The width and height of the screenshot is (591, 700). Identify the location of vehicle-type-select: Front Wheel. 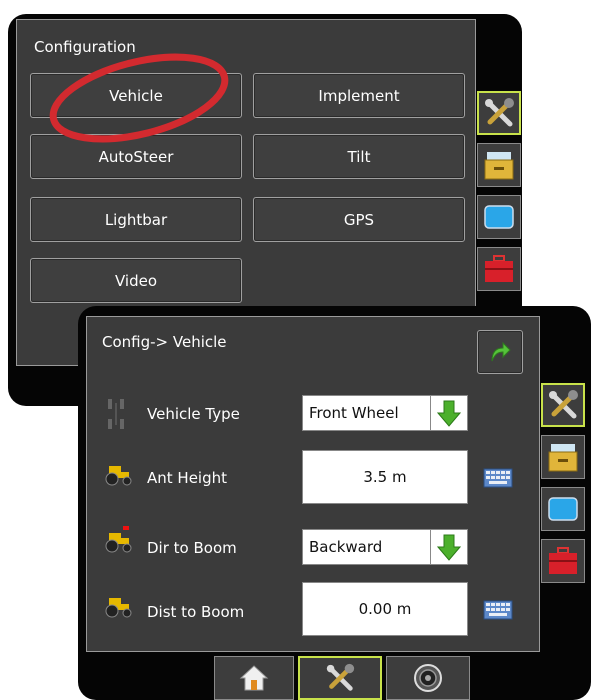
(367, 413).